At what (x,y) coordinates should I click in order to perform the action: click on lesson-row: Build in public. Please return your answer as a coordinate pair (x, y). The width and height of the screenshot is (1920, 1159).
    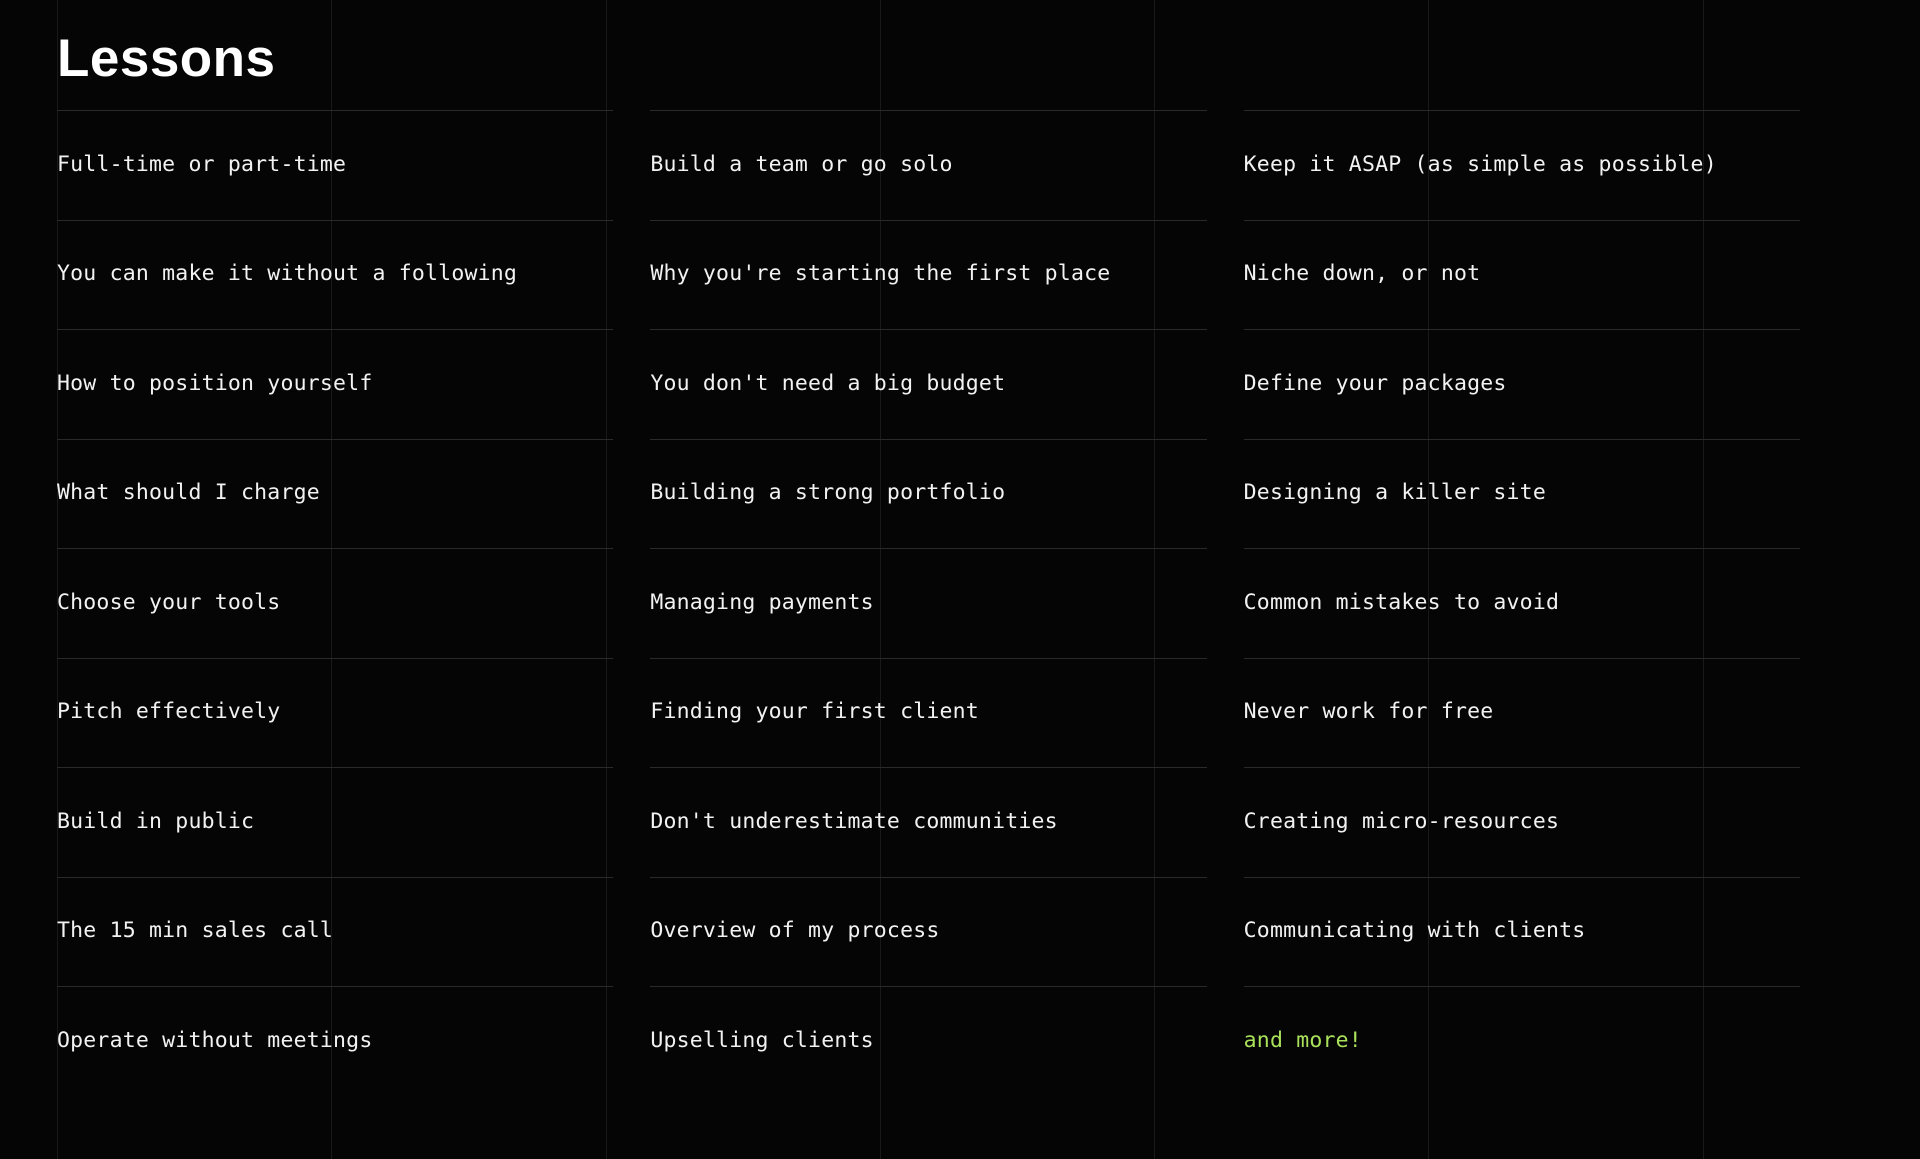
    Looking at the image, I should click on (335, 822).